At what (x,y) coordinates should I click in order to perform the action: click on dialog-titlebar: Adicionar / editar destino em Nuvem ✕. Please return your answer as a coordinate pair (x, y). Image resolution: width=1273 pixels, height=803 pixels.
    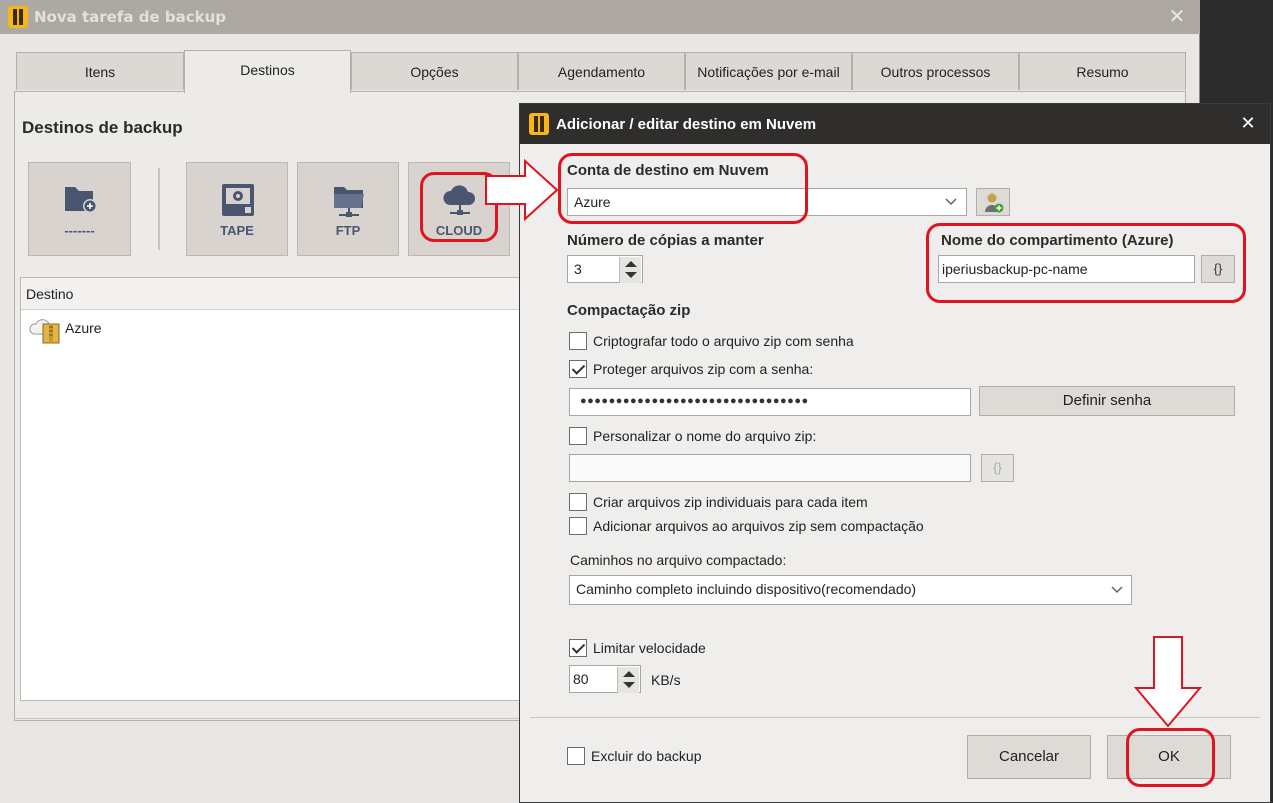
    Looking at the image, I should click on (895, 124).